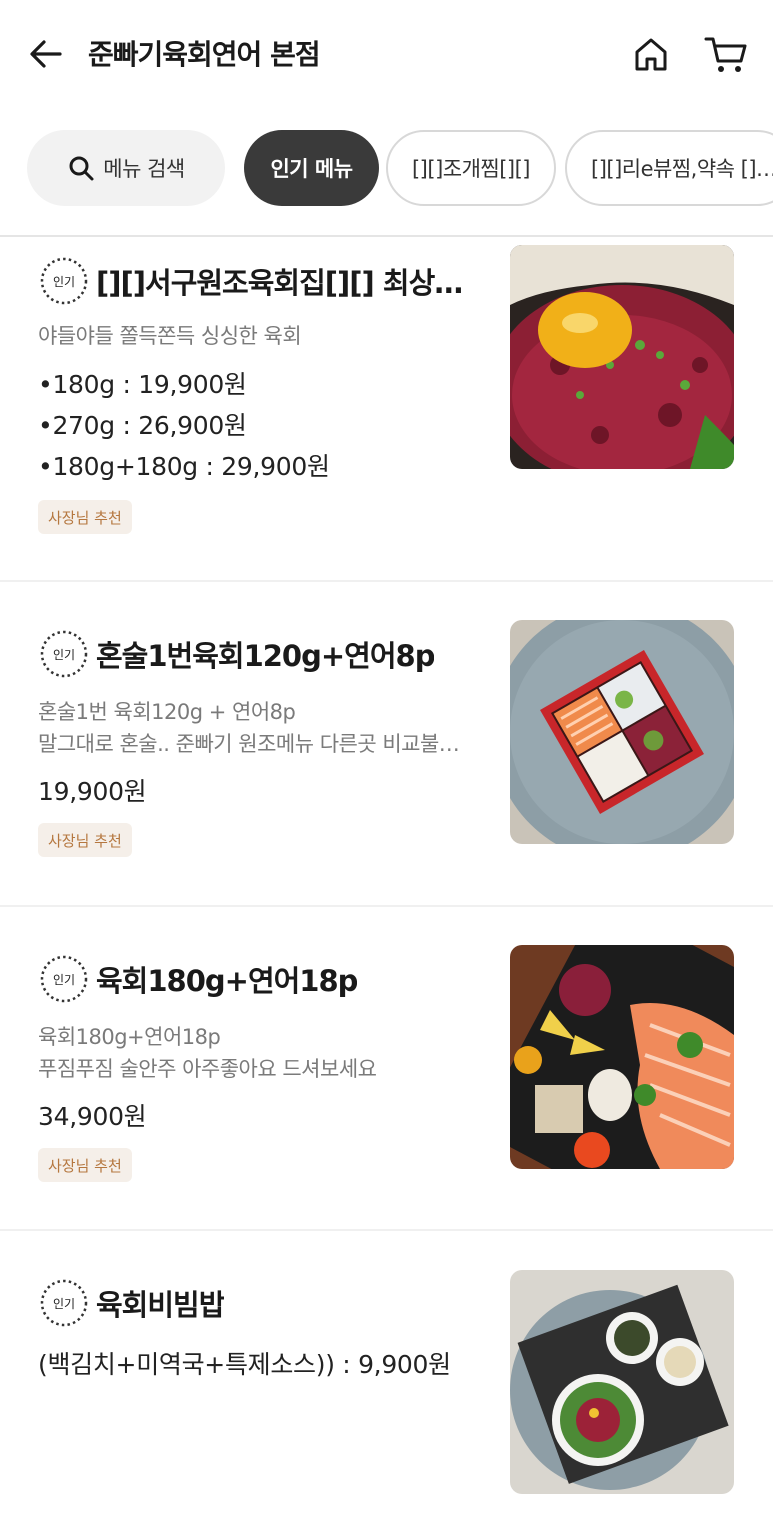  What do you see at coordinates (92, 1116) in the screenshot?
I see `menu-item-price: 34,900원` at bounding box center [92, 1116].